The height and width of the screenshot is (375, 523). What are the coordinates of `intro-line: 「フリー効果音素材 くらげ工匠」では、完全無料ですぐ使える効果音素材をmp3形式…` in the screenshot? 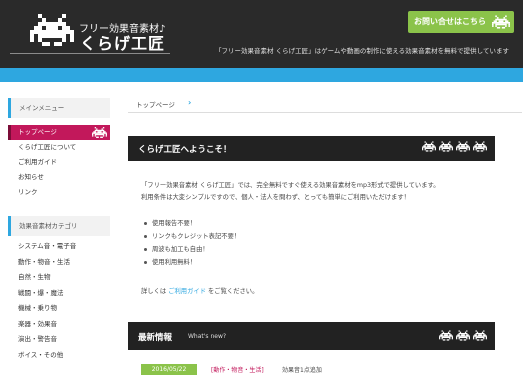 It's located at (290, 185).